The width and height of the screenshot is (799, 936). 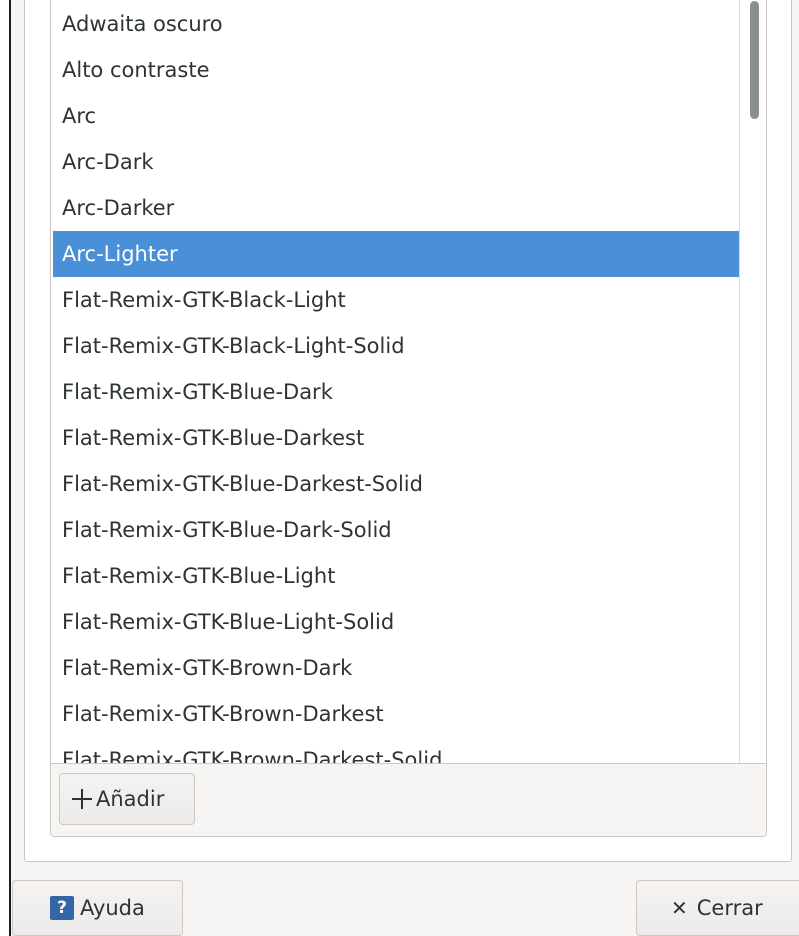 What do you see at coordinates (397, 346) in the screenshot?
I see `theme-list-item: Flat-Remix-GTK-Black-Light-Solid` at bounding box center [397, 346].